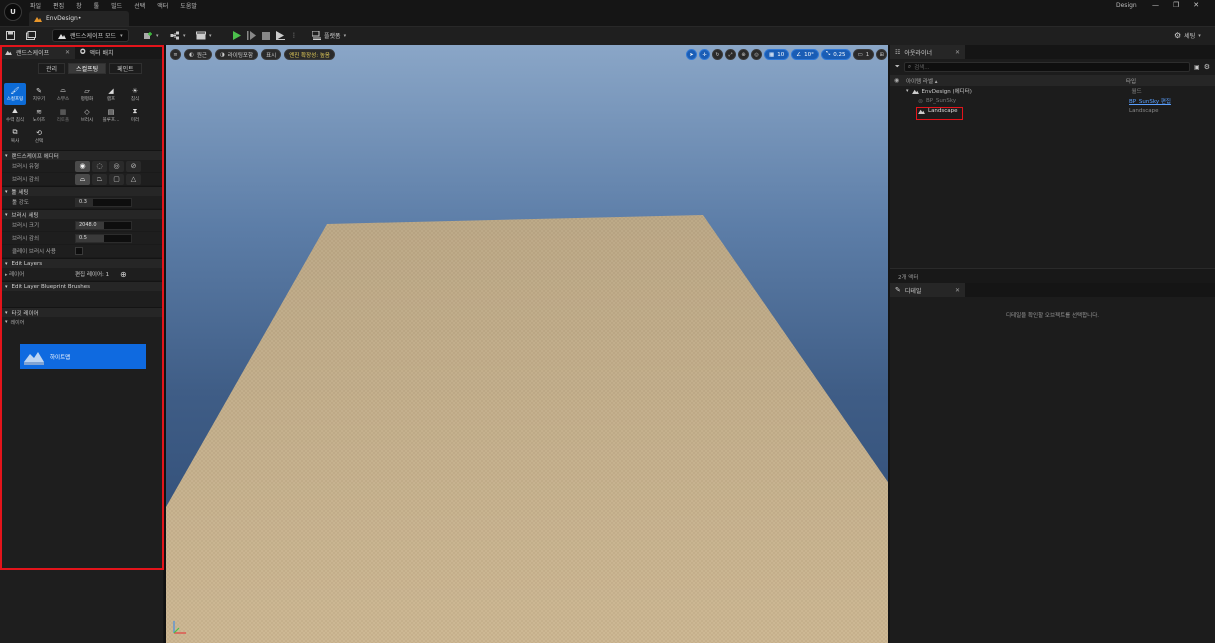  I want to click on tree-row-bp-sunsky: ⊚ BP_SunSky BP_SunSky 편집, so click(1052, 101).